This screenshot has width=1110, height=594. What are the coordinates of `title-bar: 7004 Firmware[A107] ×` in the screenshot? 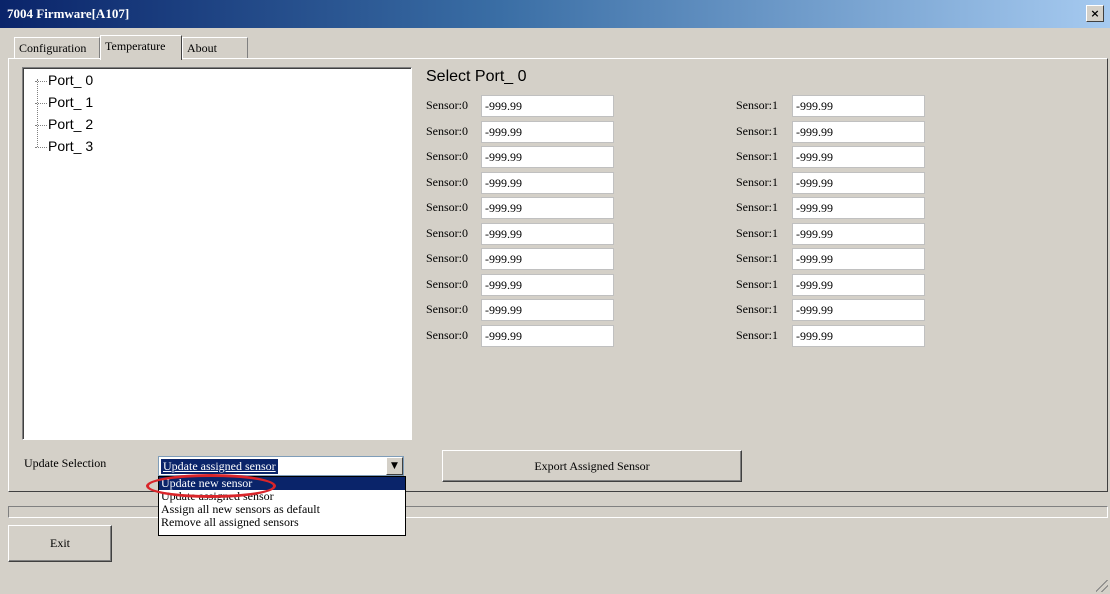 It's located at (555, 14).